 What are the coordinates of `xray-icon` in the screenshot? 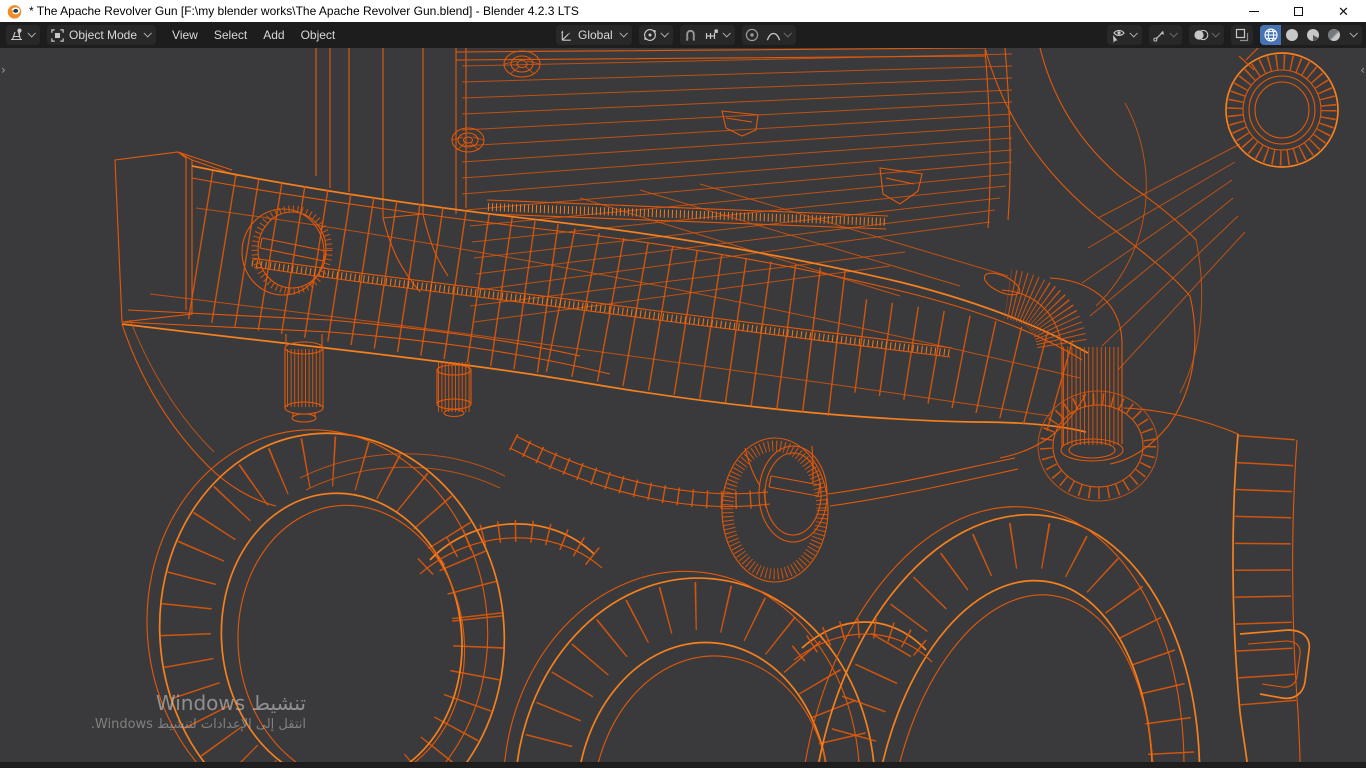 It's located at (1242, 35).